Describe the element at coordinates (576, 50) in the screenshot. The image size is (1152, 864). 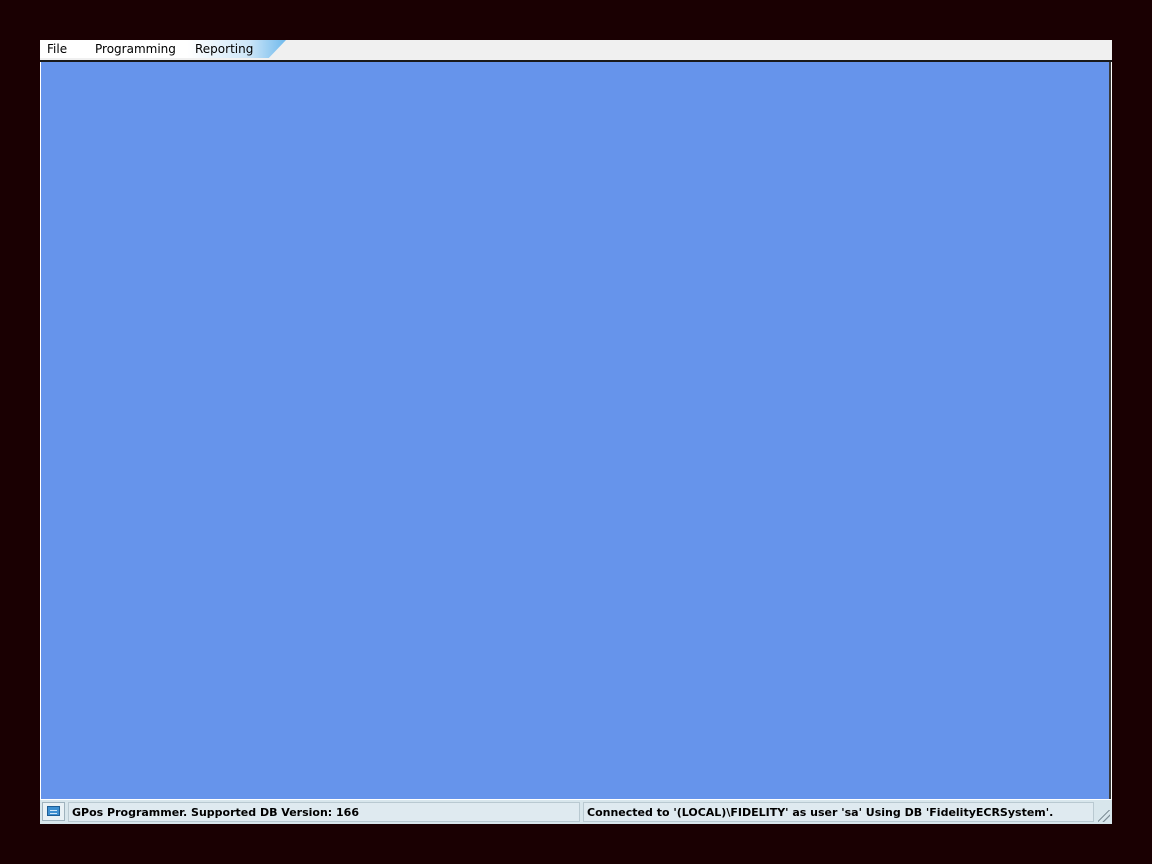
I see `menu-bar: File Programming Reporting` at that location.